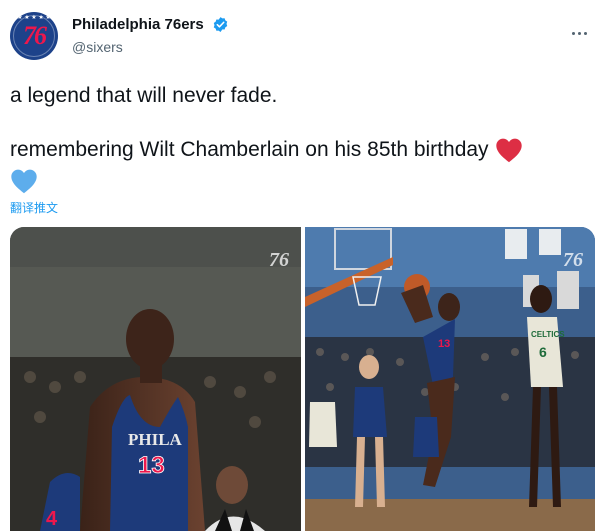 This screenshot has height=531, width=600. Describe the element at coordinates (444, 344) in the screenshot. I see `jersey-number-2: 13` at that location.